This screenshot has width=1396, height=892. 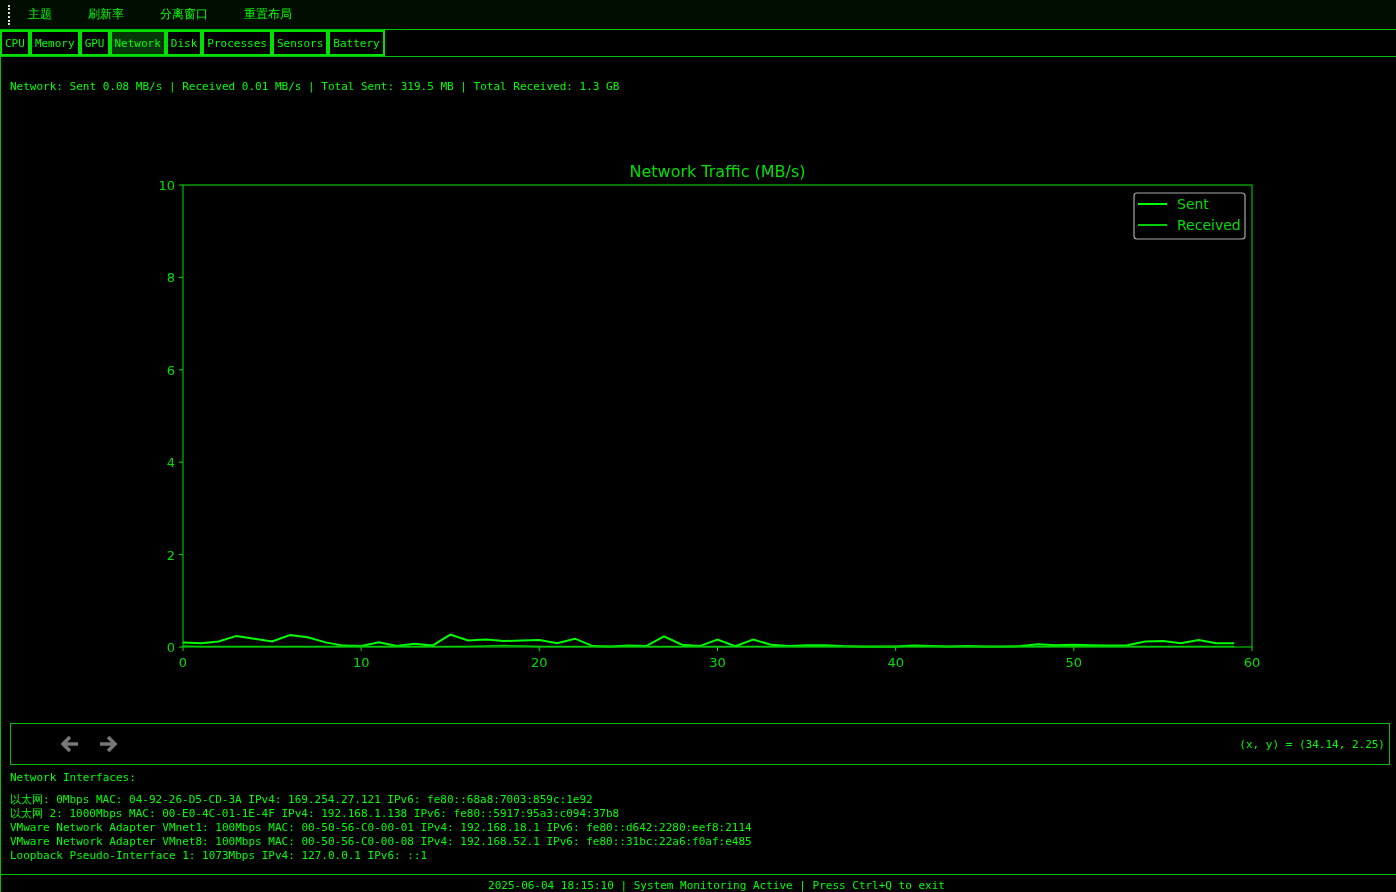 What do you see at coordinates (108, 744) in the screenshot?
I see `forward-arrow-icon` at bounding box center [108, 744].